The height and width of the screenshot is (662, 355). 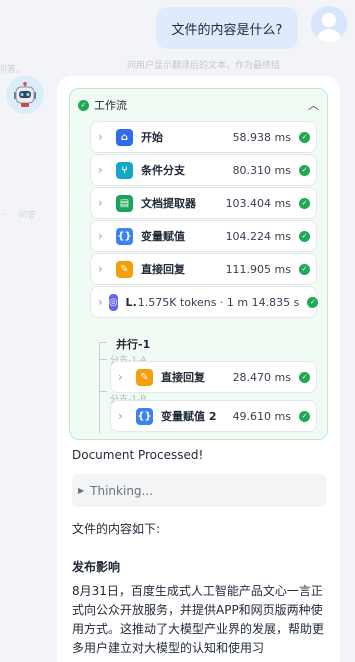 I want to click on step-time: 111.905 ms, so click(x=258, y=269).